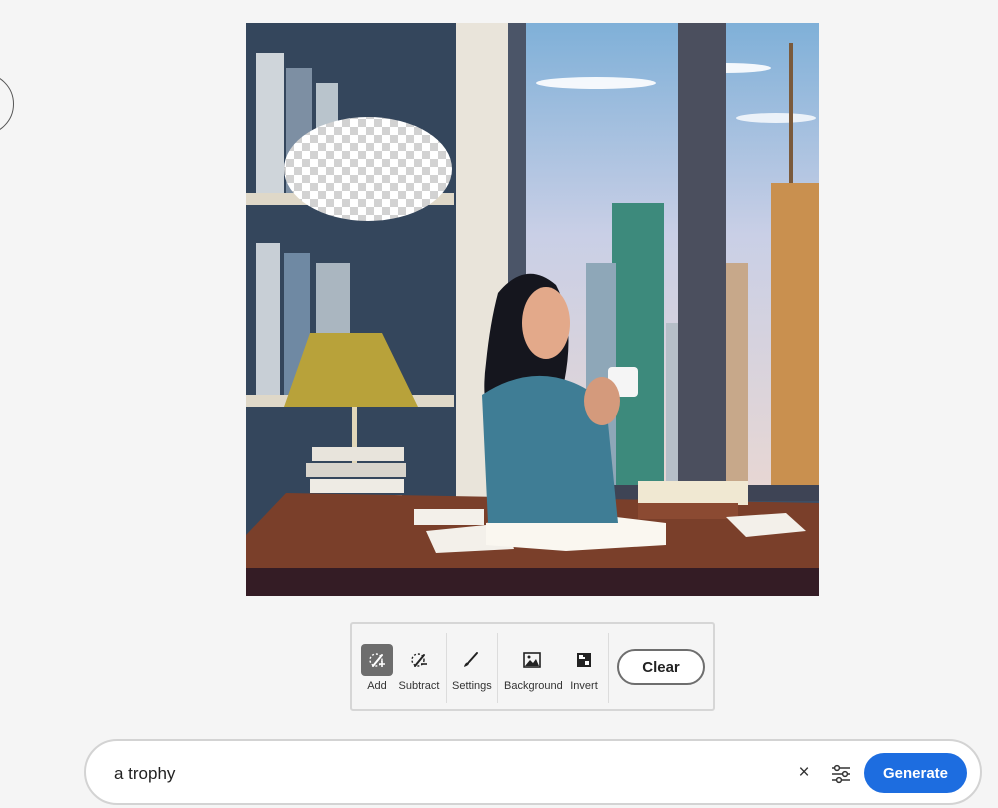  What do you see at coordinates (419, 686) in the screenshot?
I see `subtract-tool-label: Subtract` at bounding box center [419, 686].